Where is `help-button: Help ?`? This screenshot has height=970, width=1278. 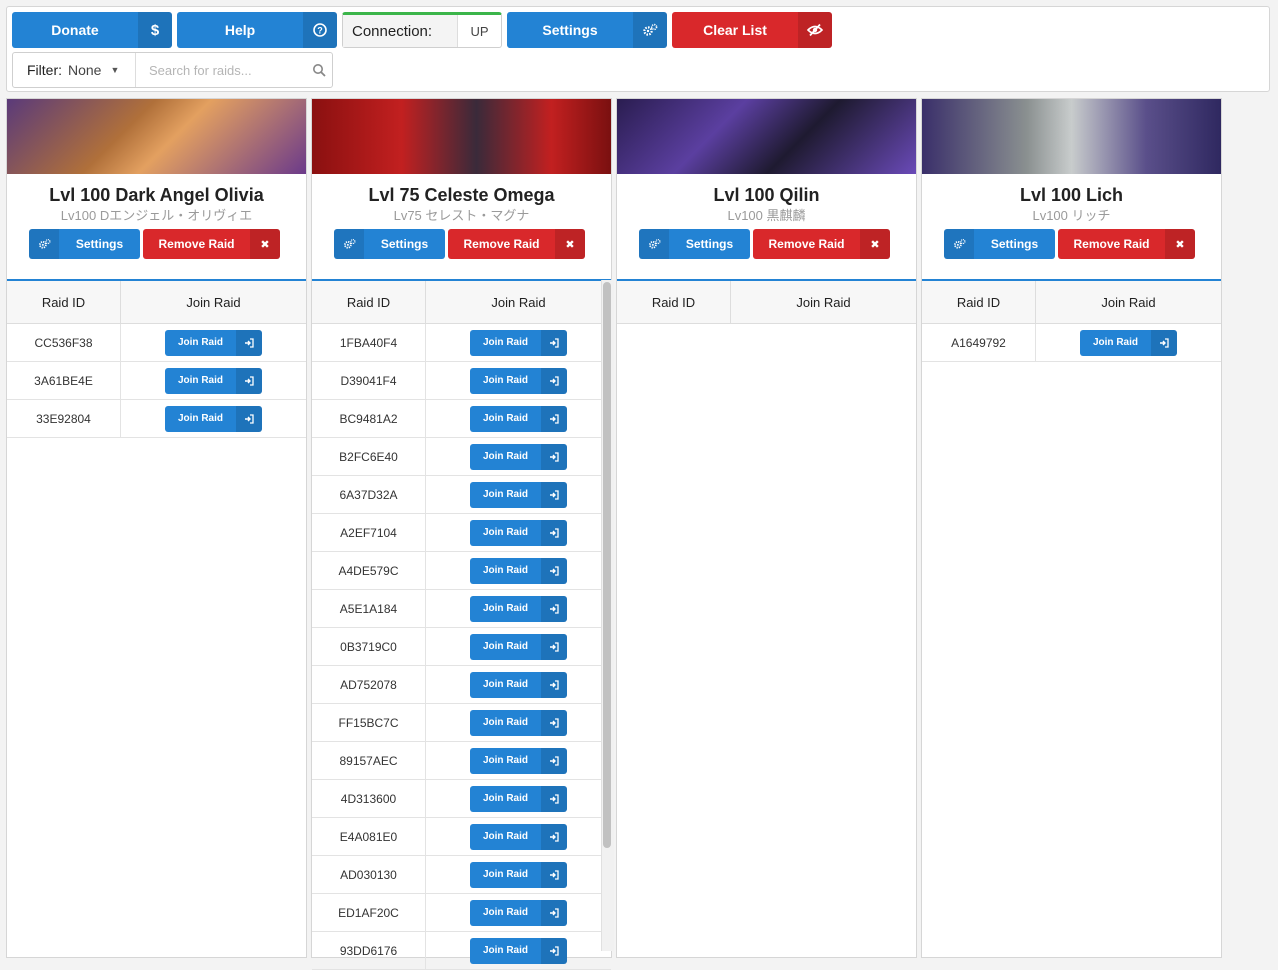 help-button: Help ? is located at coordinates (257, 30).